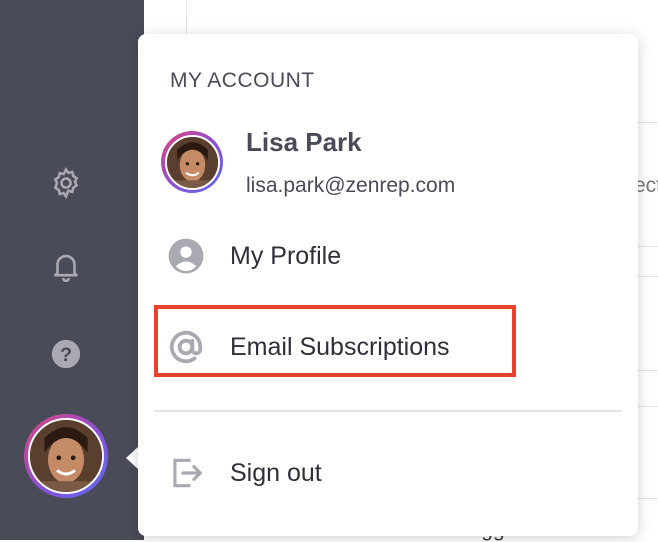 The width and height of the screenshot is (658, 542). I want to click on help-icon: ?, so click(66, 354).